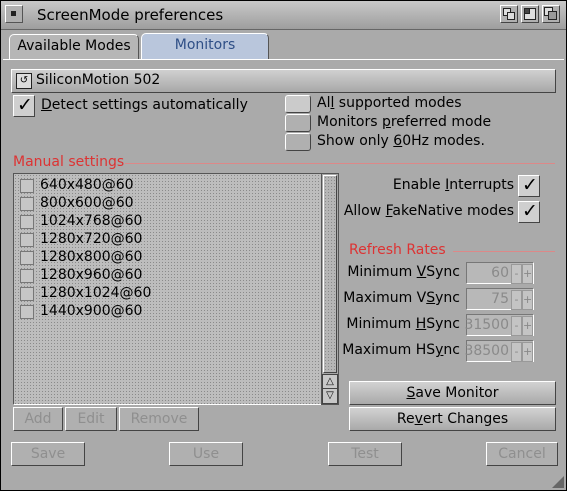 This screenshot has height=491, width=567. What do you see at coordinates (558, 482) in the screenshot?
I see `resize-grip-icon` at bounding box center [558, 482].